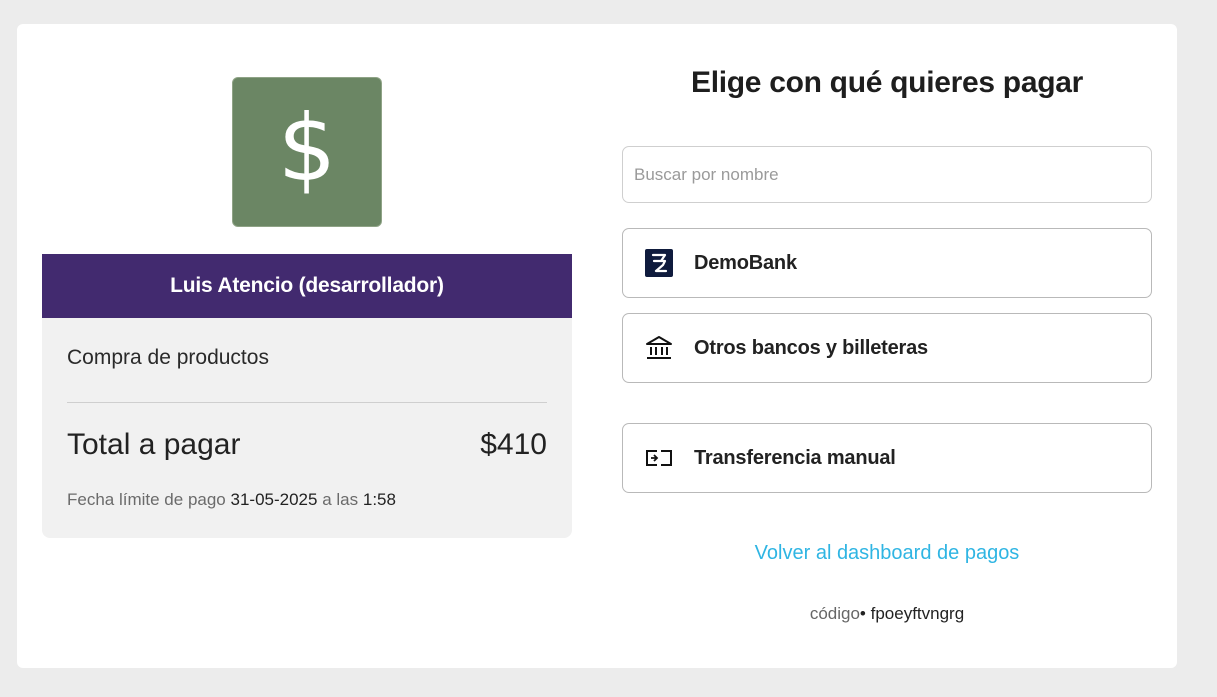 The image size is (1217, 697). What do you see at coordinates (886, 82) in the screenshot?
I see `page-title: Elige con qué quieres pagar` at bounding box center [886, 82].